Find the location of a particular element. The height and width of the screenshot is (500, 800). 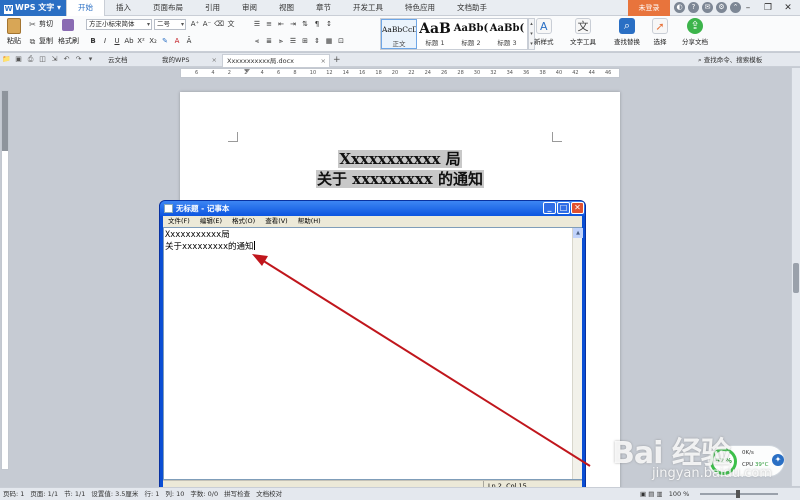

tab-cloud-docs: 云文档 is located at coordinates (130, 60).